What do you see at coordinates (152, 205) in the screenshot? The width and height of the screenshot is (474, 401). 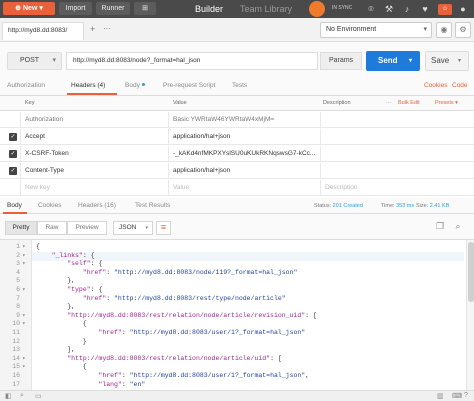 I see `tab-test-results: Test Results` at bounding box center [152, 205].